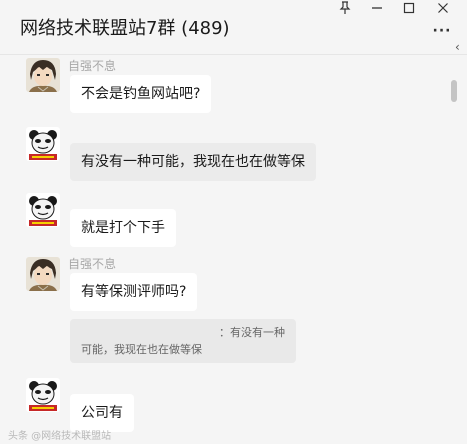  What do you see at coordinates (125, 28) in the screenshot?
I see `group-title: 网络技术联盟站7群 (489)` at bounding box center [125, 28].